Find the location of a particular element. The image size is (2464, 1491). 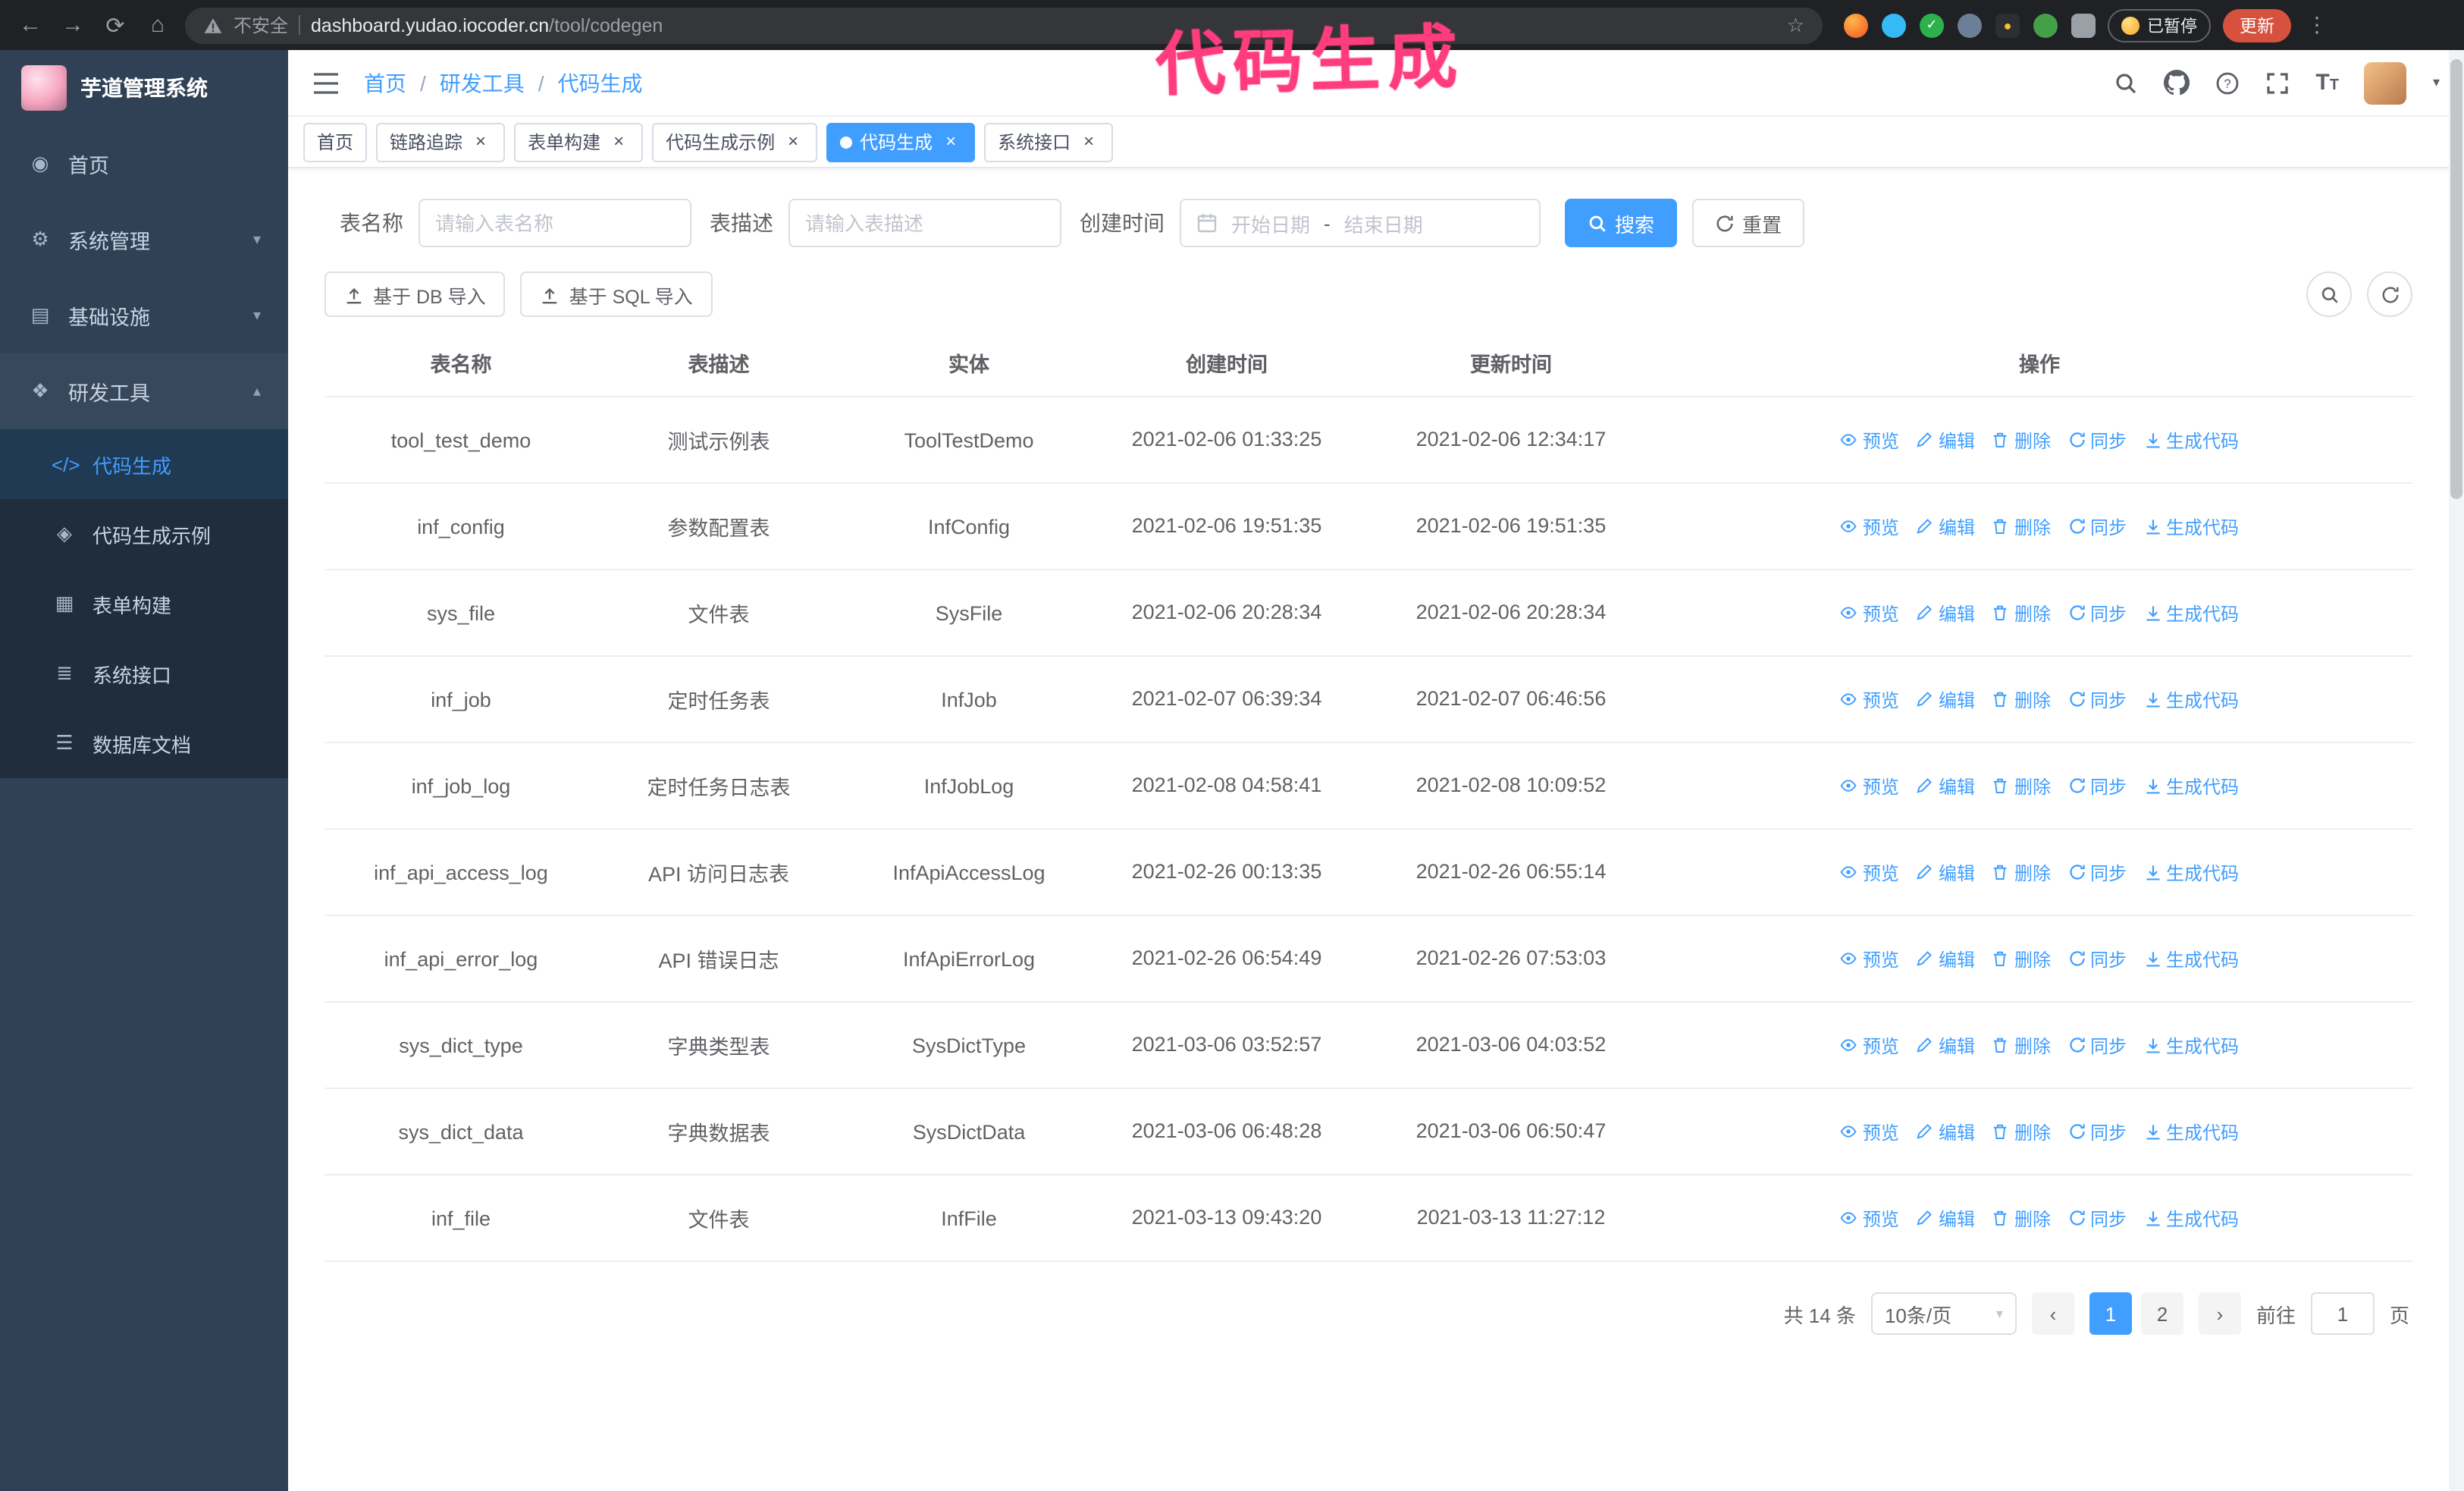

sidebar-subitem-badge: ◈ 代码生成示例 is located at coordinates (144, 534).